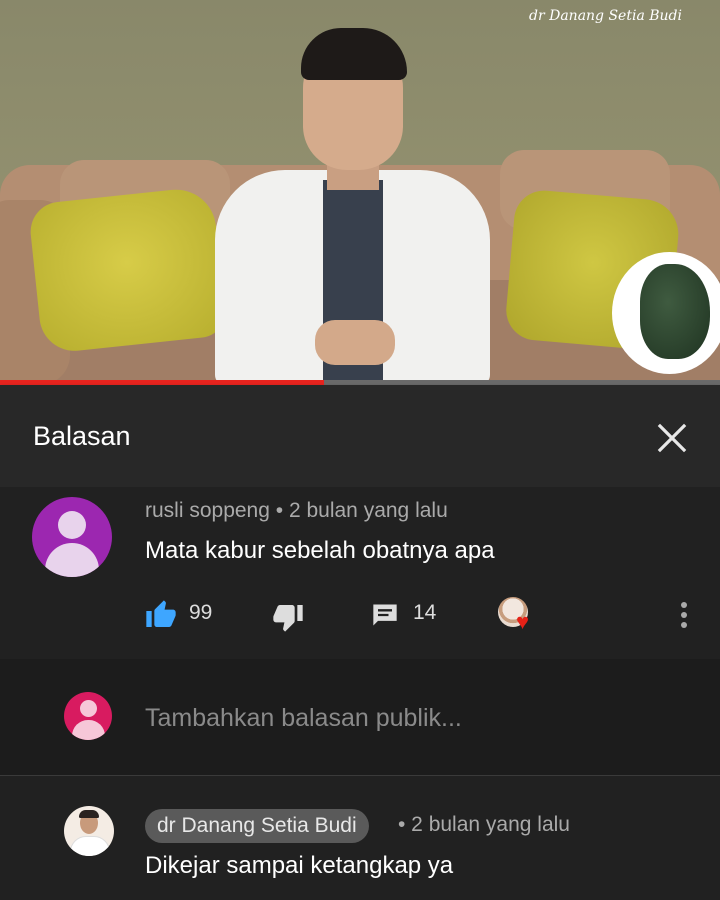 The height and width of the screenshot is (900, 720). I want to click on yellow-pillow, so click(127, 270).